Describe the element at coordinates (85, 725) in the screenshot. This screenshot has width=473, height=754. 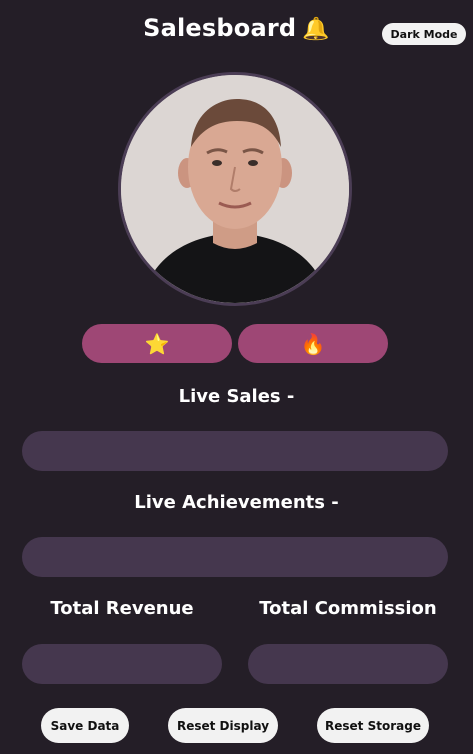
I see `save-data-button: Save Data` at that location.